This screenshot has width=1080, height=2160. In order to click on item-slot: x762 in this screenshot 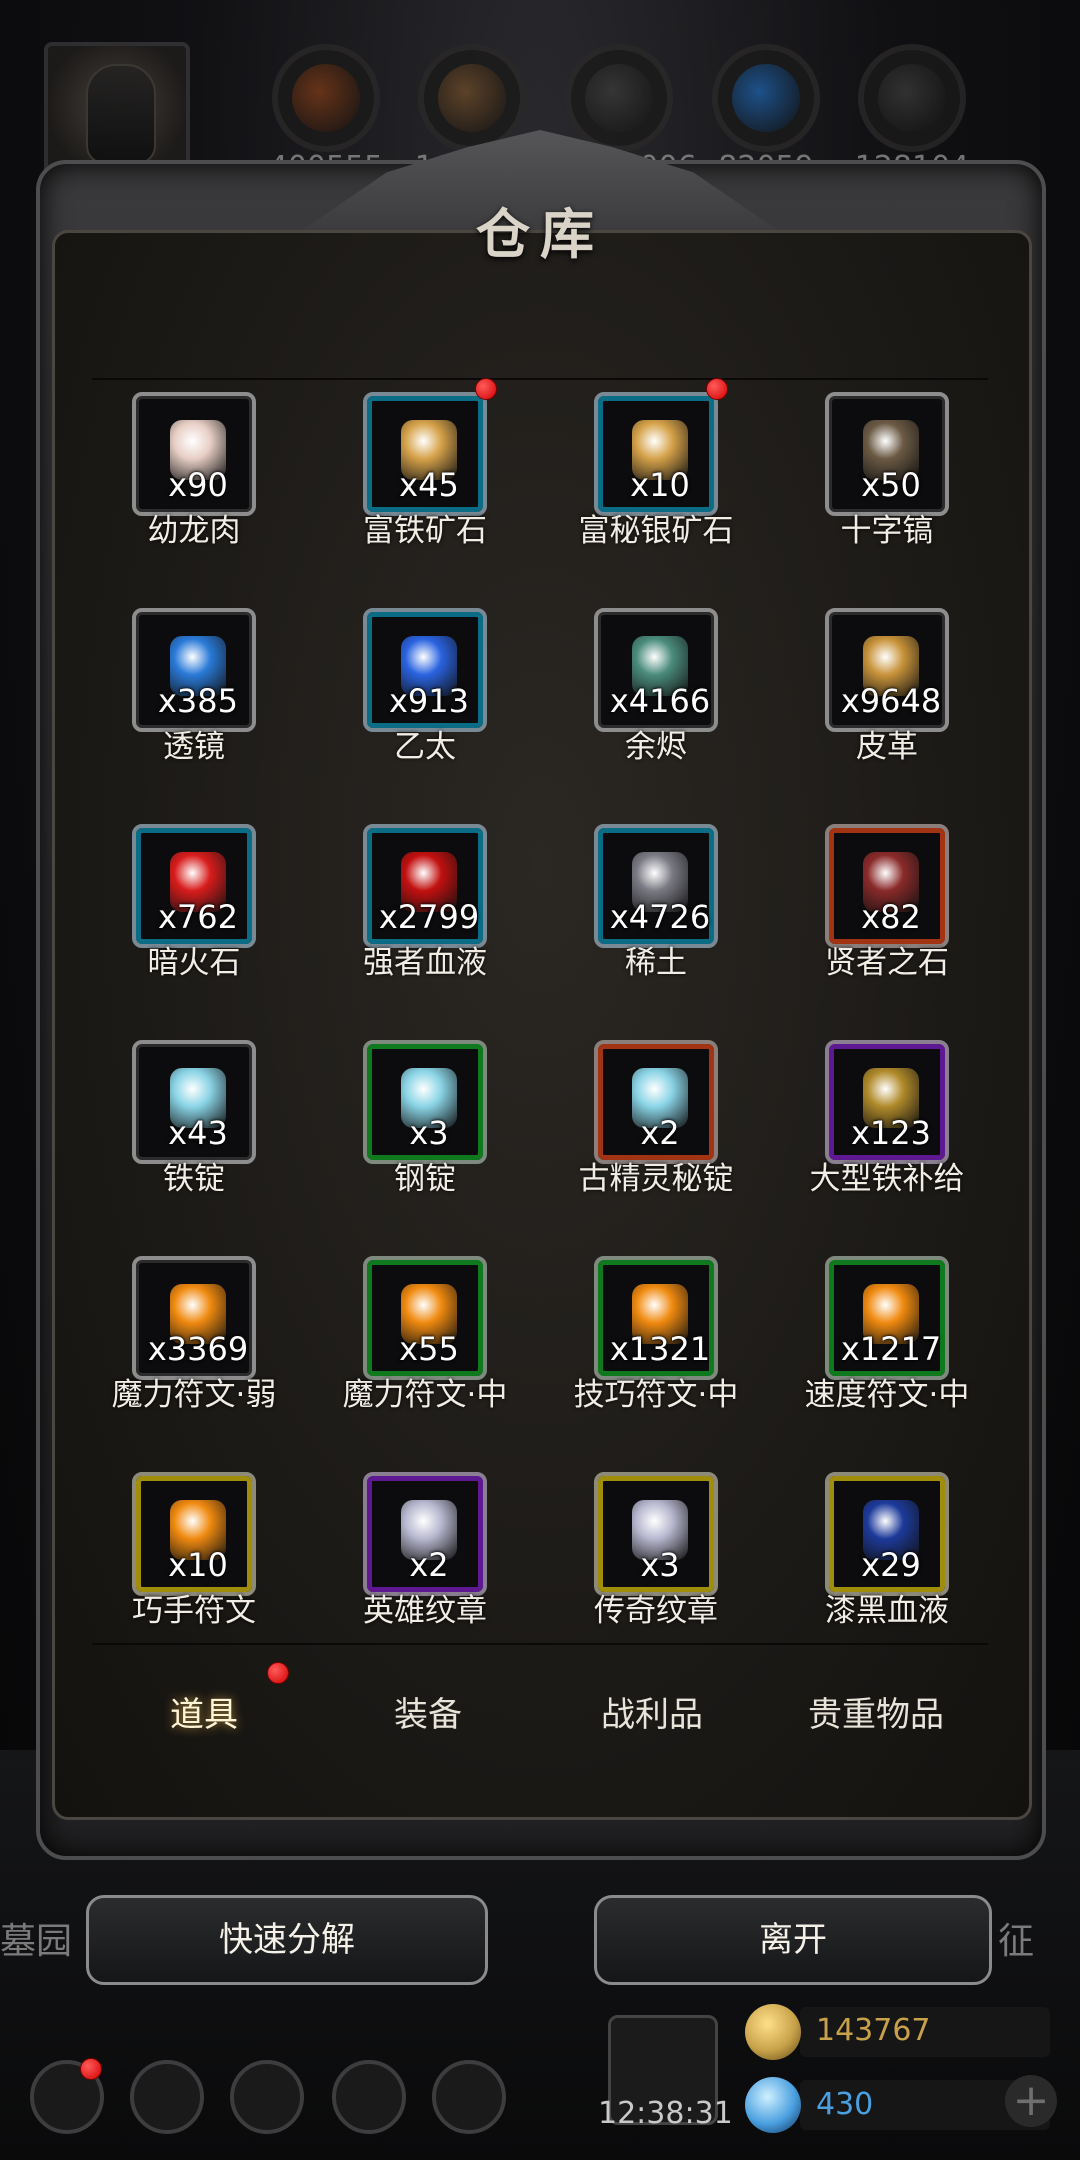, I will do `click(194, 886)`.